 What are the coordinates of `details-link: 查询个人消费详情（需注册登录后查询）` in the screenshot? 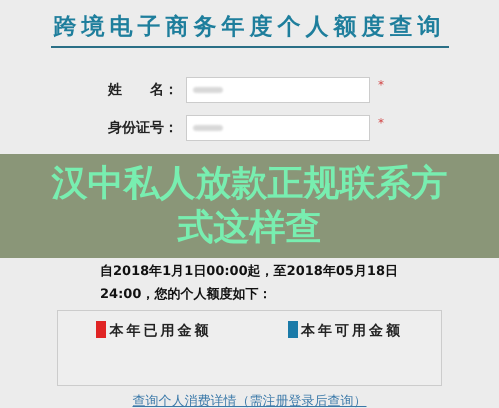 It's located at (249, 400).